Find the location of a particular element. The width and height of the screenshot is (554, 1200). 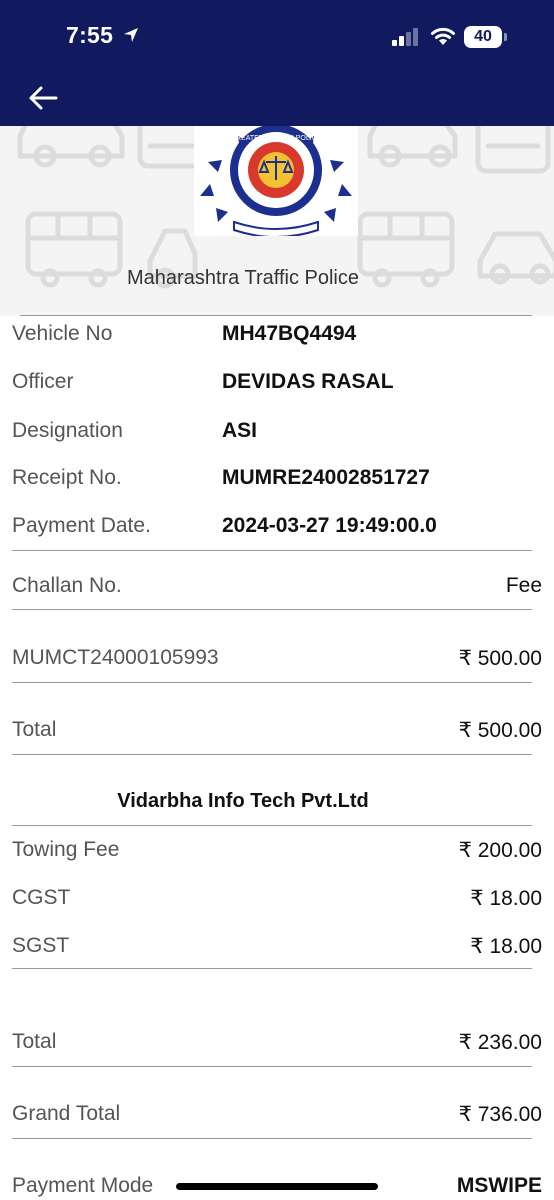

challan-header-label: Challan No. is located at coordinates (67, 585).